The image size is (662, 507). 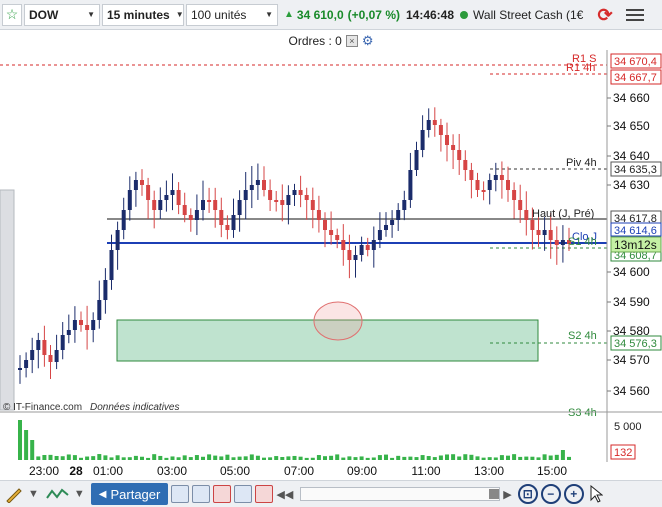 What do you see at coordinates (573, 494) in the screenshot?
I see `zoom-in-icon: +` at bounding box center [573, 494].